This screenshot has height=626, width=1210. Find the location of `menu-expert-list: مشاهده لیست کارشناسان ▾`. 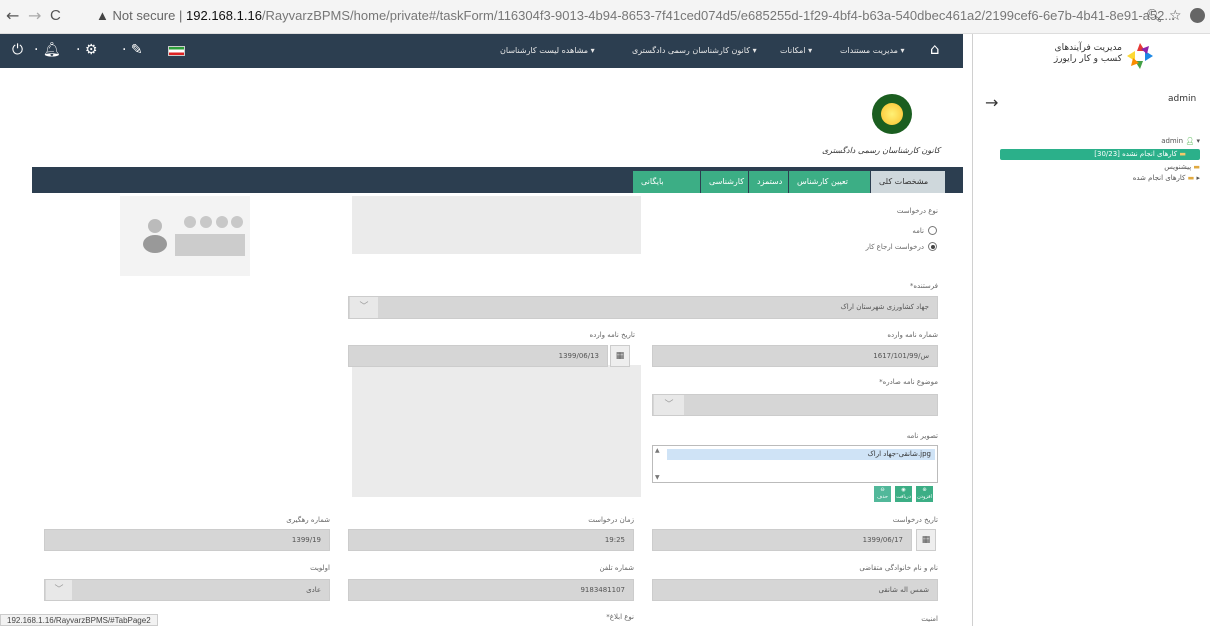

menu-expert-list: مشاهده لیست کارشناسان ▾ is located at coordinates (547, 50).